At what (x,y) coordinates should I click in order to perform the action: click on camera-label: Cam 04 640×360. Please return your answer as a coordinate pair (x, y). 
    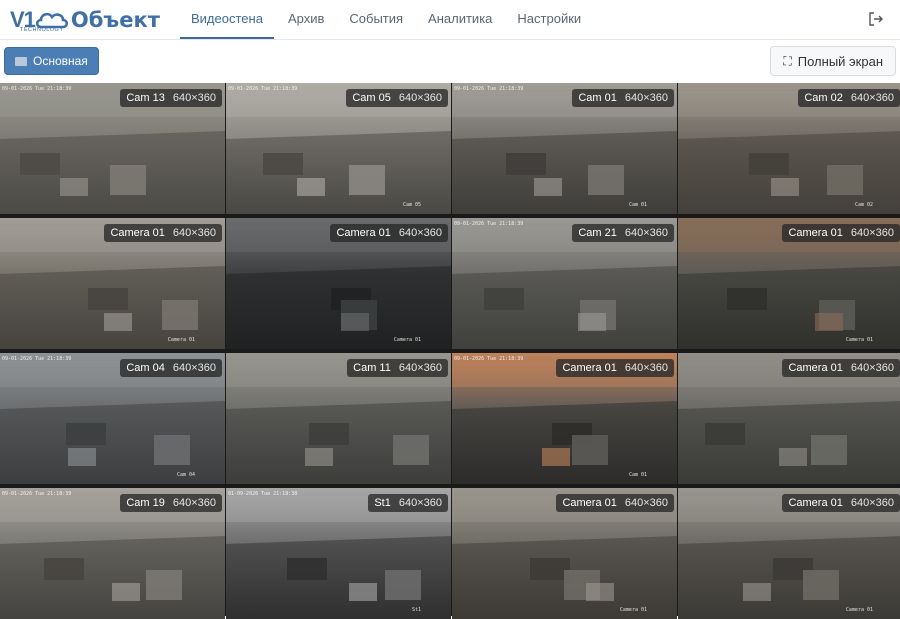
    Looking at the image, I should click on (171, 368).